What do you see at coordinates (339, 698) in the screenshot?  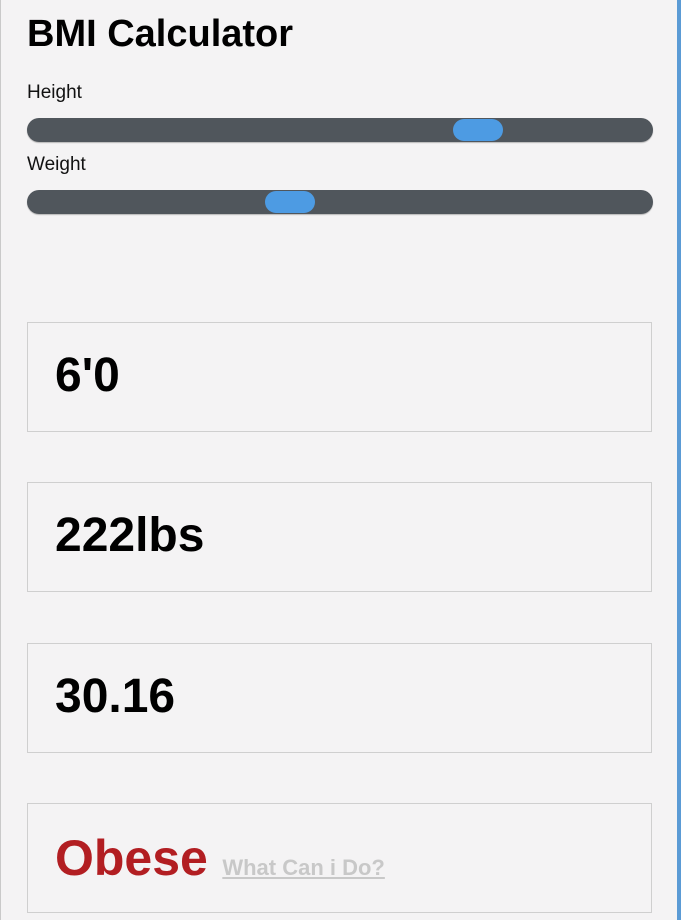 I see `bmi-value-box: 30.16` at bounding box center [339, 698].